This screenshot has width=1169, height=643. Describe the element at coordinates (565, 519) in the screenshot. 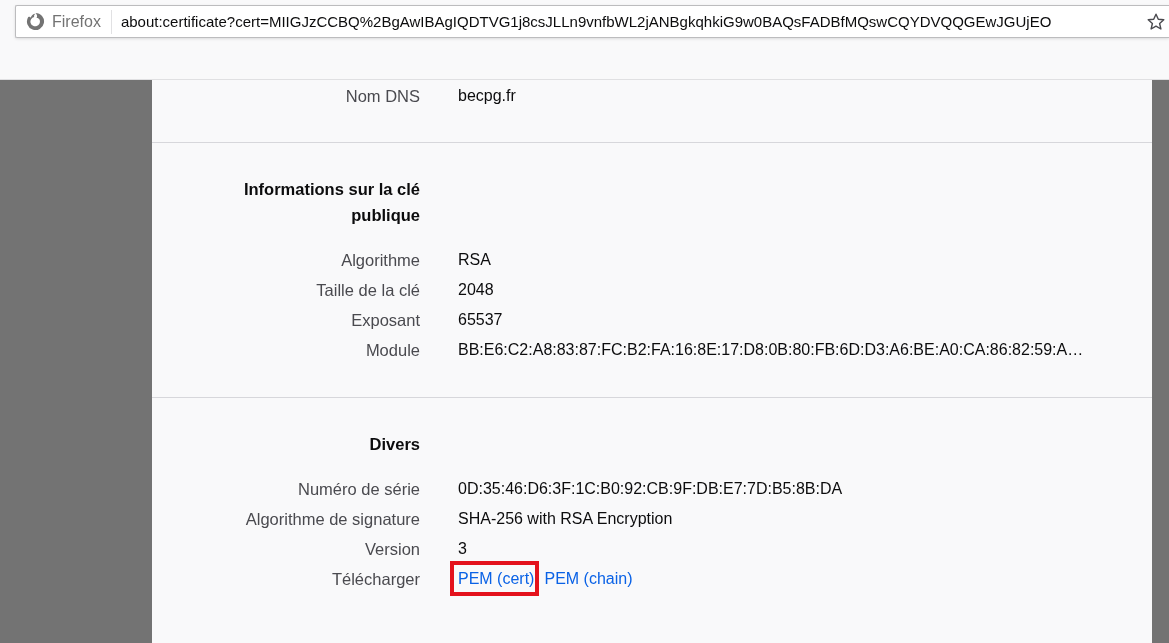

I see `field-value: SHA-256 with RSA Encryption` at that location.